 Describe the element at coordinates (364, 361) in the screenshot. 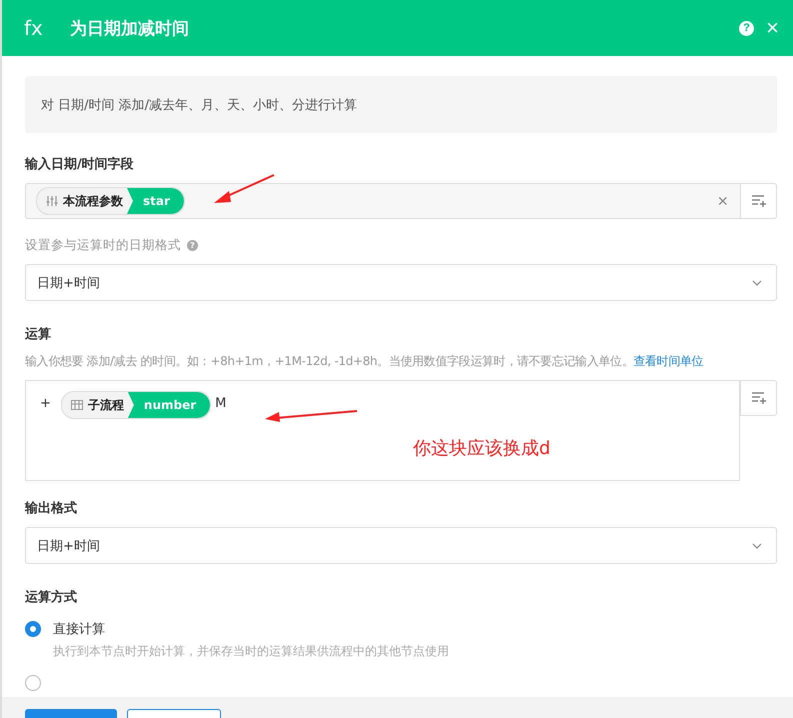

I see `hint-text: 输入你想要 添加/减去 的时间。如：+8h+1m，+1M-12d, -1d+8h。当使用数值字段运算时，请不要忘记输入单位。查看时间单位` at that location.